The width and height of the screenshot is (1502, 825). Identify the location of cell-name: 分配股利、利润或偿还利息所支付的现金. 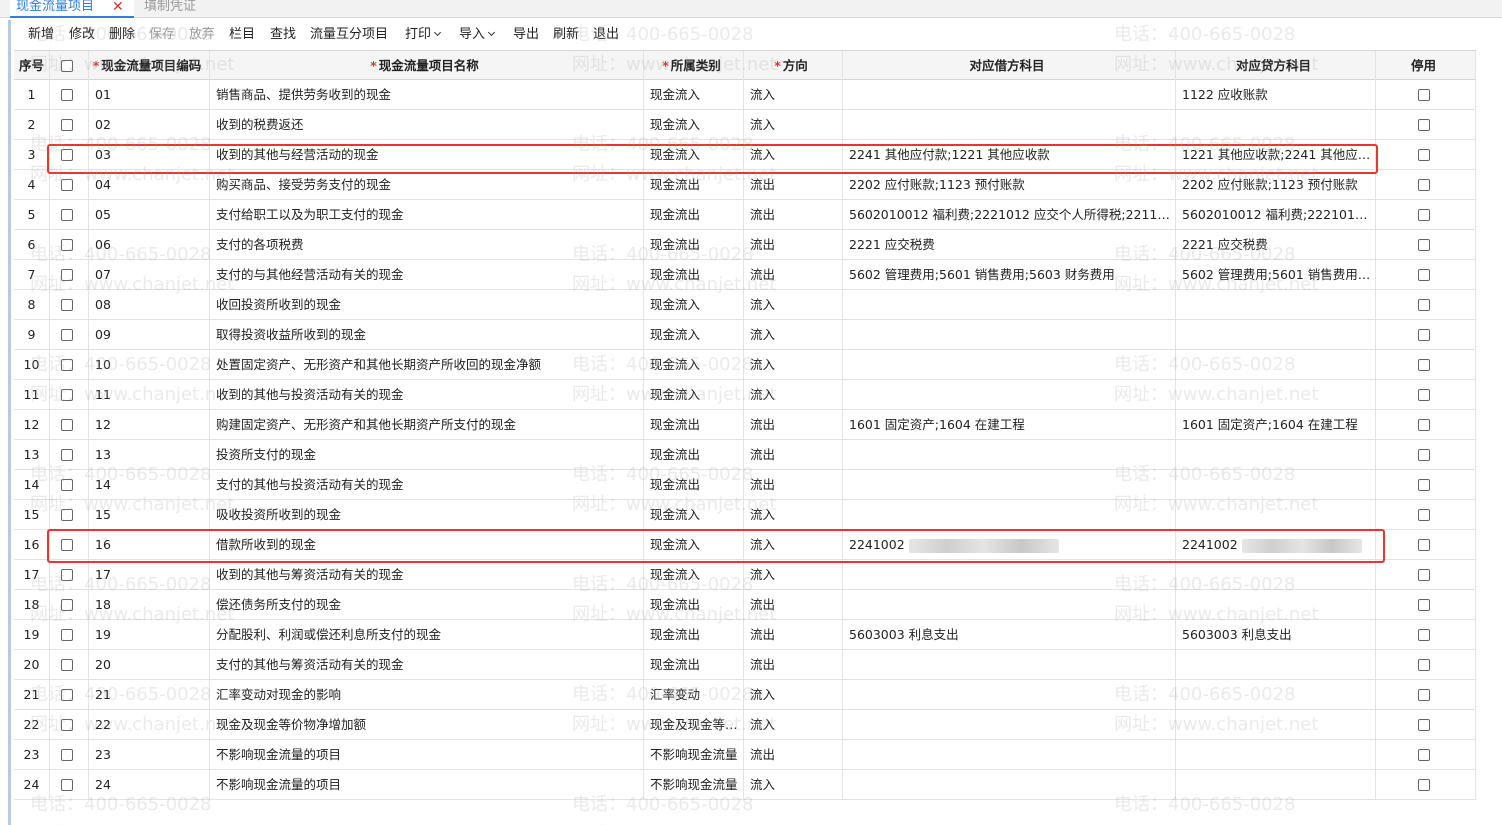
(427, 635).